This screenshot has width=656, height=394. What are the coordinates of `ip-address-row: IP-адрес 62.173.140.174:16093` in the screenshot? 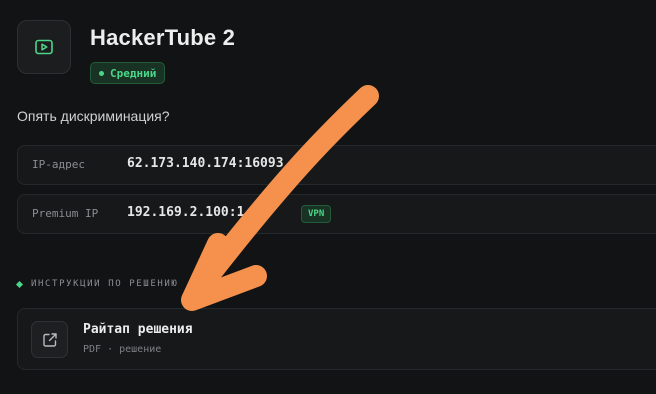 It's located at (336, 165).